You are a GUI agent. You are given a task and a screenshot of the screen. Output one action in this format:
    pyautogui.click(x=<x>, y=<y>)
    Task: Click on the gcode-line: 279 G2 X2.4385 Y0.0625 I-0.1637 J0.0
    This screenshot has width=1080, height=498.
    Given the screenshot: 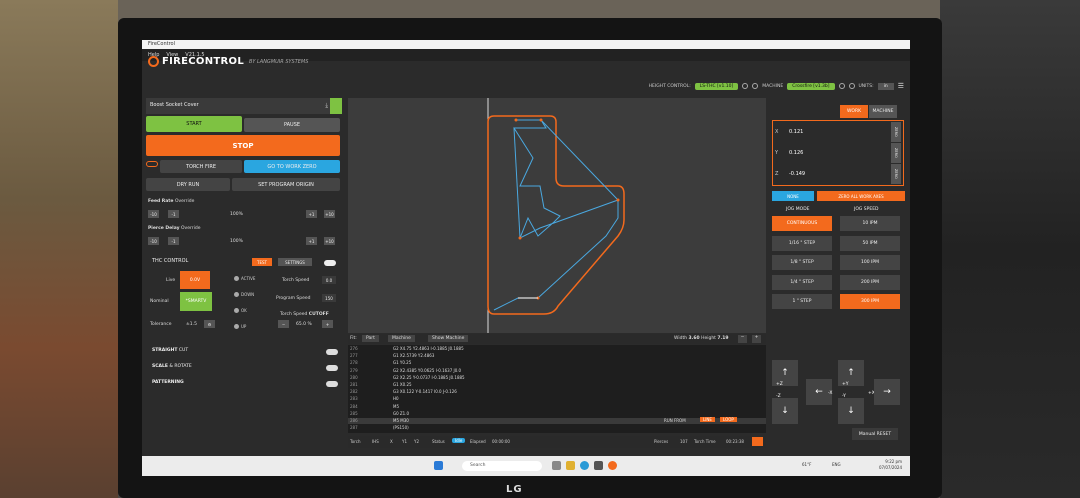 What is the action you would take?
    pyautogui.click(x=557, y=371)
    